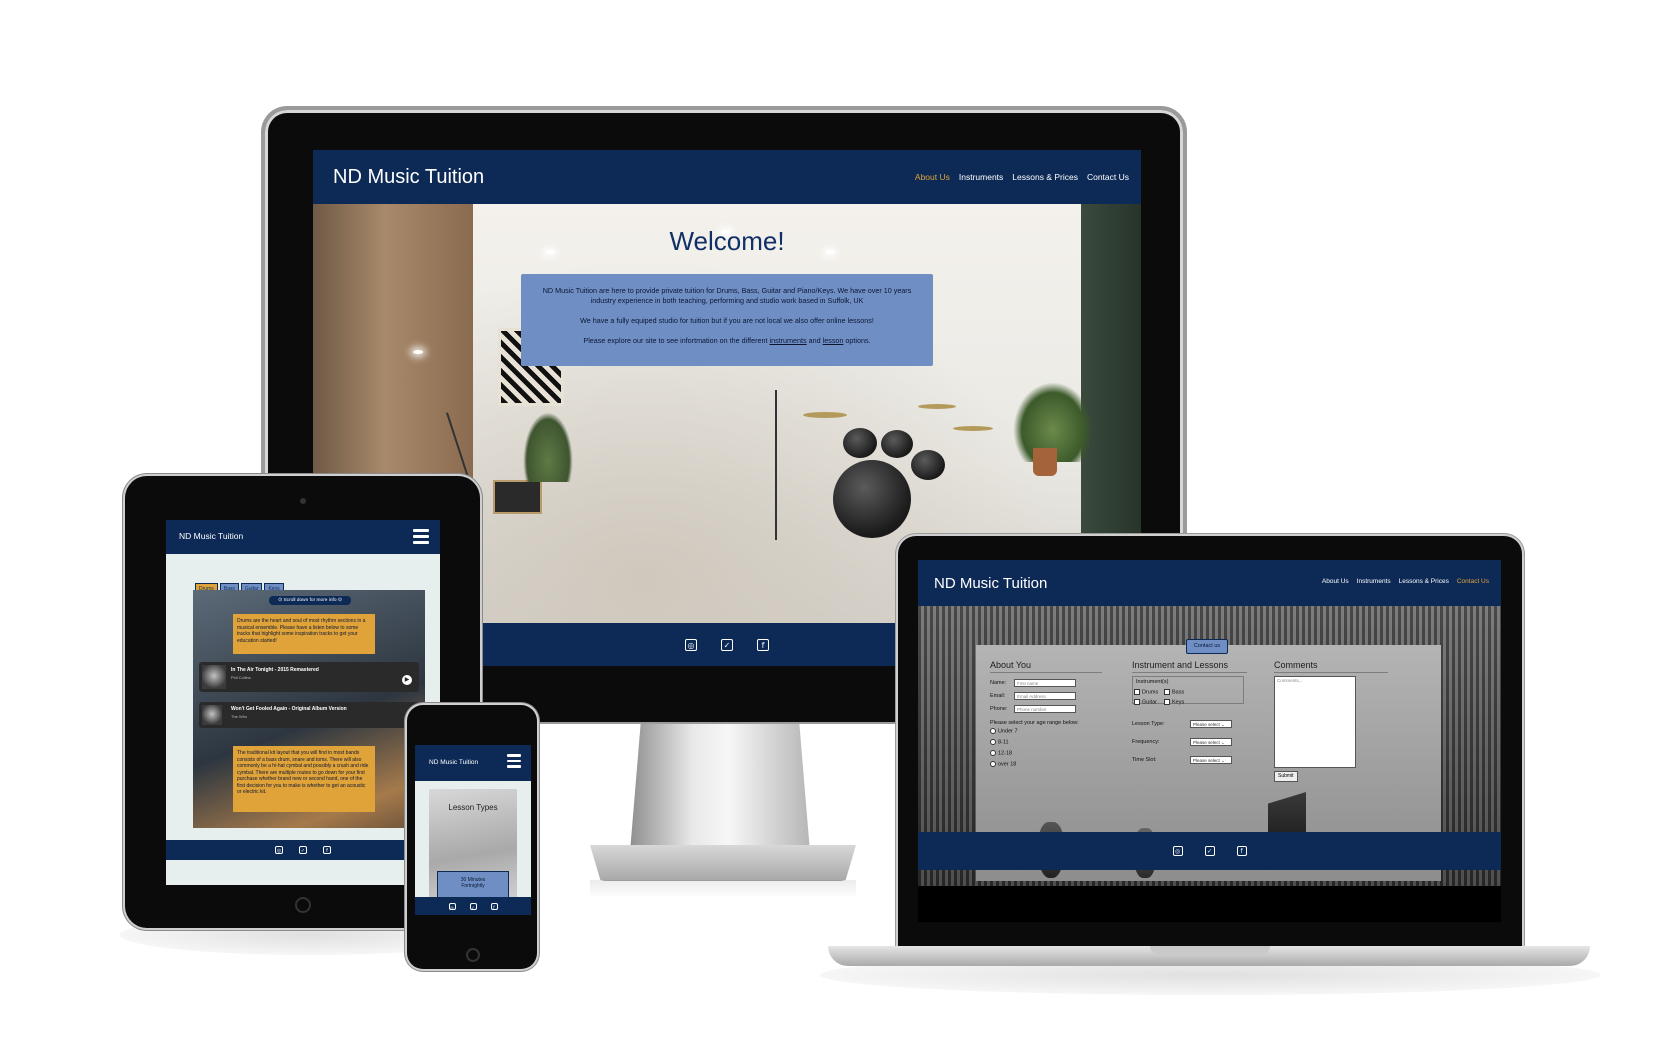 This screenshot has height=1046, width=1670. Describe the element at coordinates (787, 340) in the screenshot. I see `instruments-link: instruments` at that location.